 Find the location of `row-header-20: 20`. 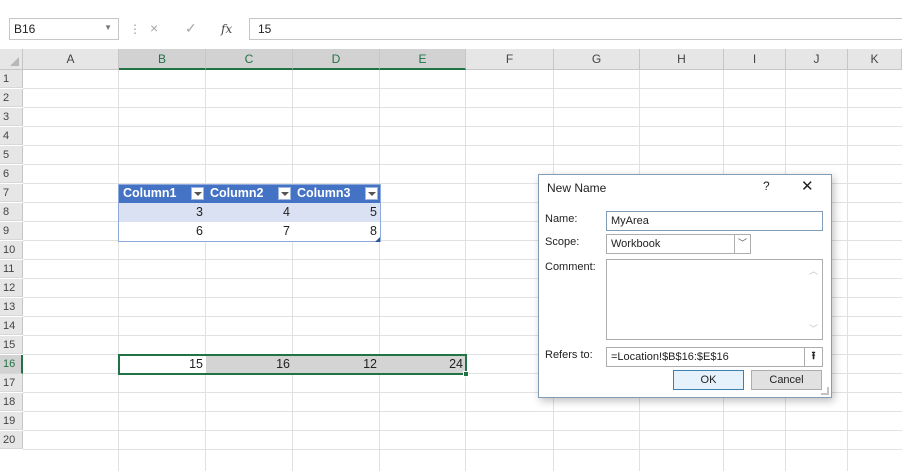

row-header-20: 20 is located at coordinates (11, 440).